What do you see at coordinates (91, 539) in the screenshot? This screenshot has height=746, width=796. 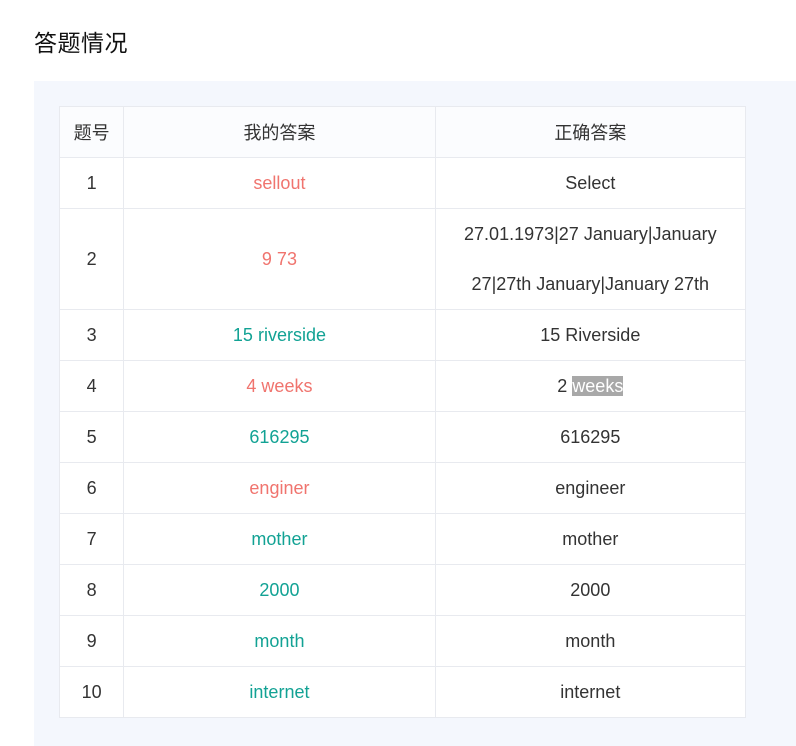 I see `question-number: 7` at bounding box center [91, 539].